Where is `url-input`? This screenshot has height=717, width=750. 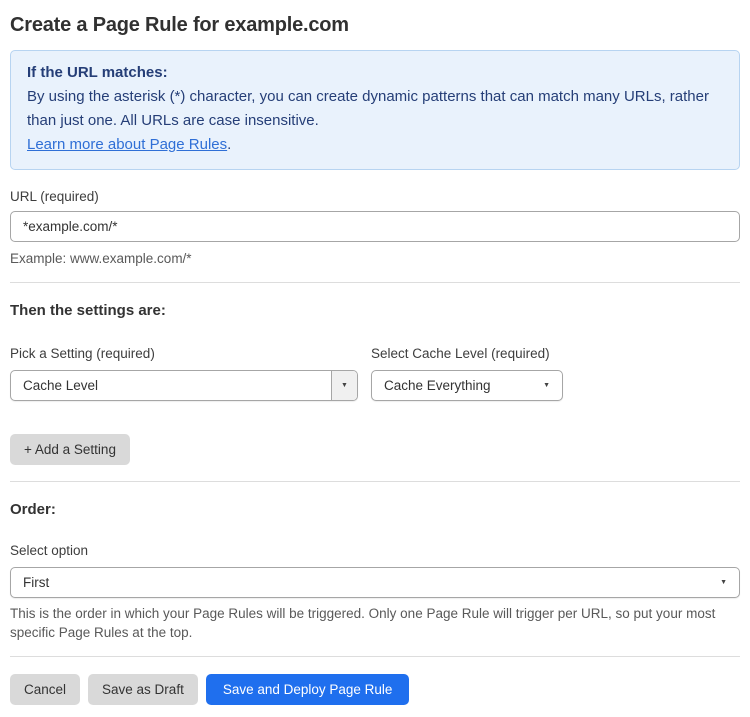
url-input is located at coordinates (375, 226).